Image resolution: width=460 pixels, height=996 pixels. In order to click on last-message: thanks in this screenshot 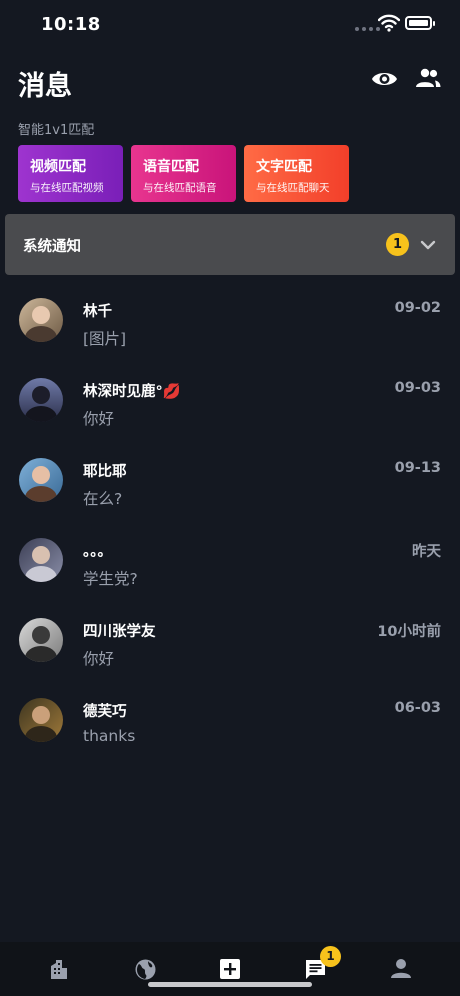, I will do `click(109, 736)`.